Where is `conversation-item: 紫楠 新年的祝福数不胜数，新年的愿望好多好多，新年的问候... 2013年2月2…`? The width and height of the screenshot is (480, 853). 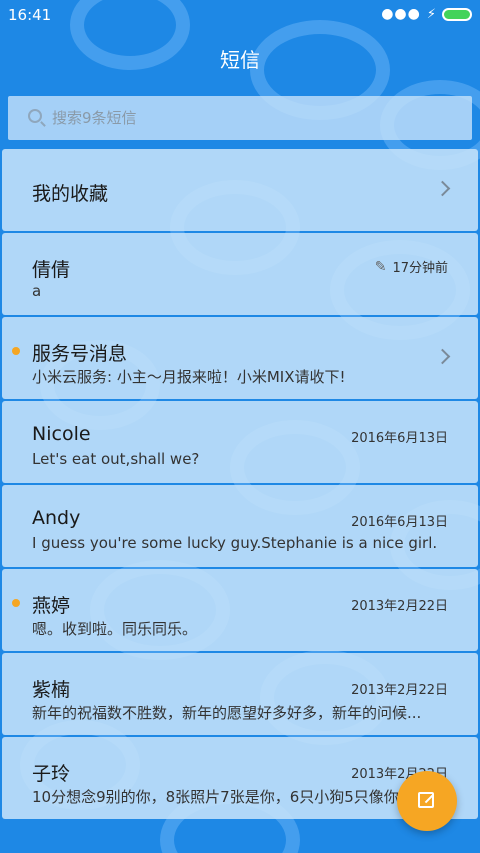
conversation-item: 紫楠 新年的祝福数不胜数，新年的愿望好多好多，新年的问候... 2013年2月2… is located at coordinates (240, 694).